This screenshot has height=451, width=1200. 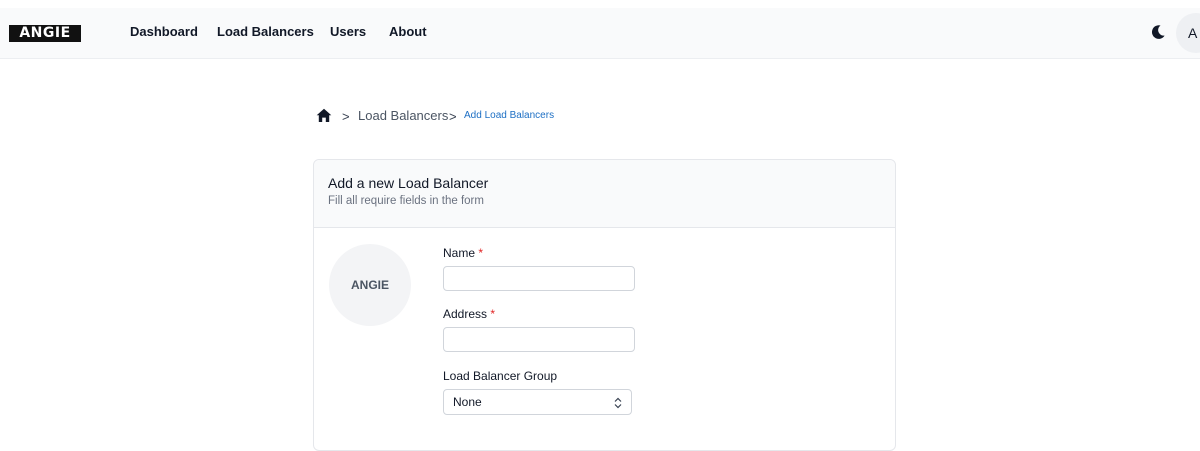 I want to click on home-icon, so click(x=324, y=115).